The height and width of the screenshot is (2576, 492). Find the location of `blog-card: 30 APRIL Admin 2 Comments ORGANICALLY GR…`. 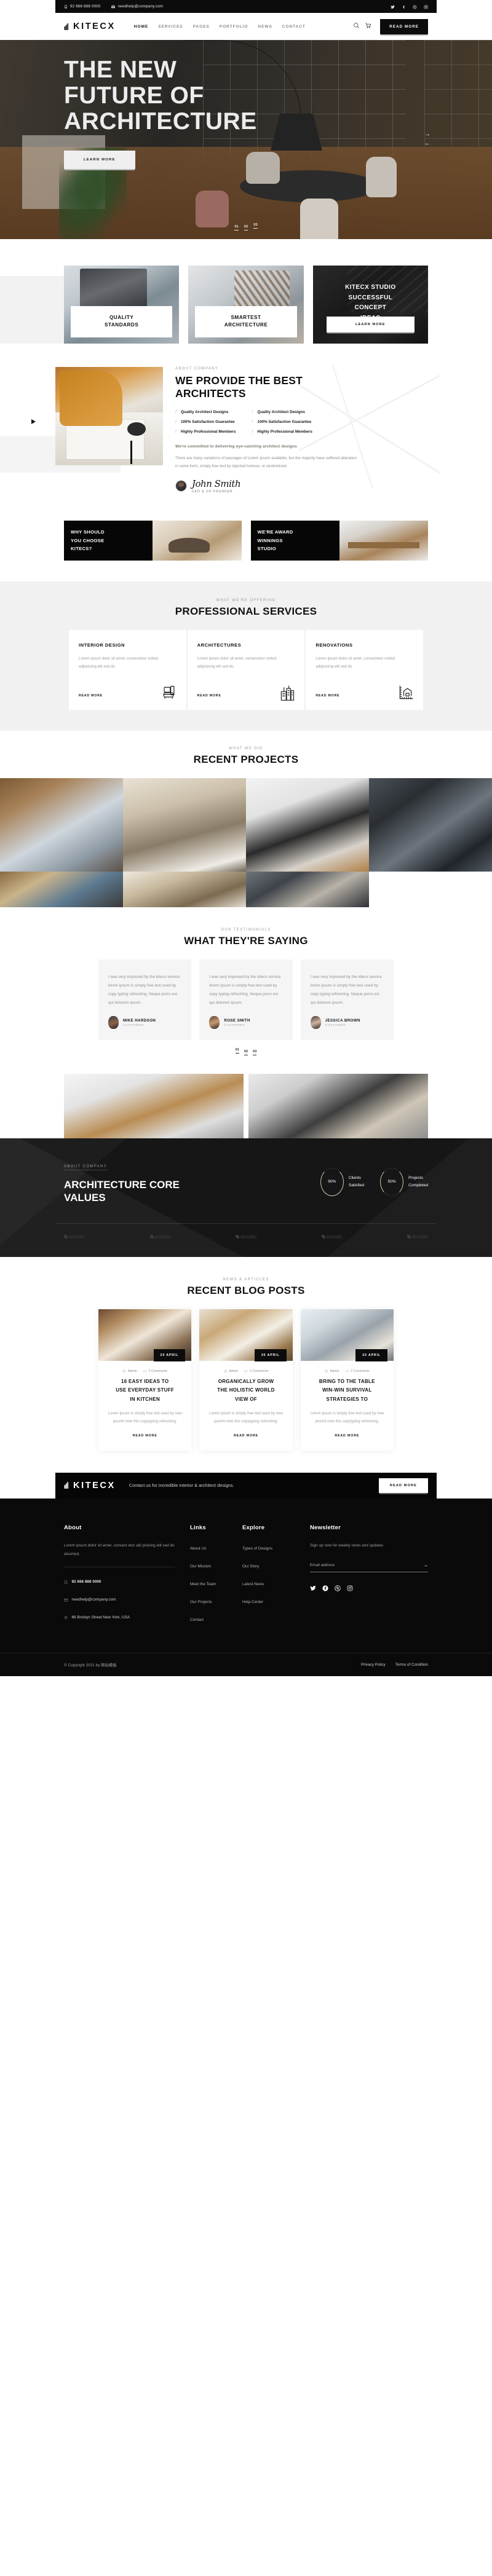

blog-card: 30 APRIL Admin 2 Comments ORGANICALLY GR… is located at coordinates (246, 1380).